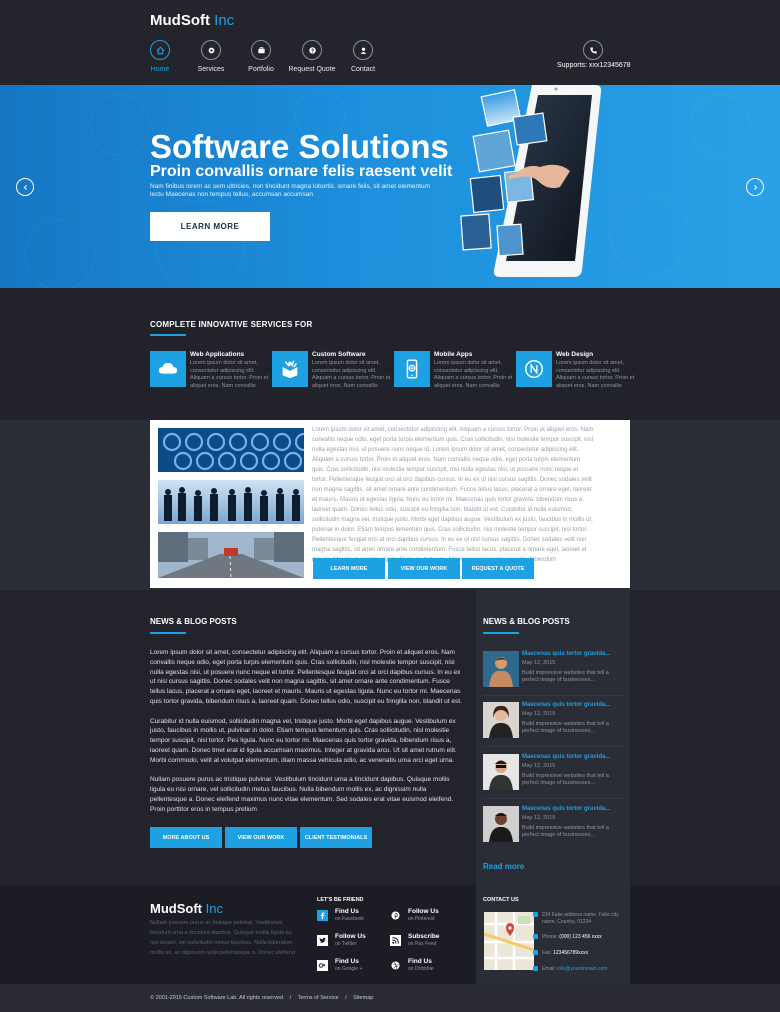  What do you see at coordinates (363, 69) in the screenshot?
I see `nav-contact-label: Contact` at bounding box center [363, 69].